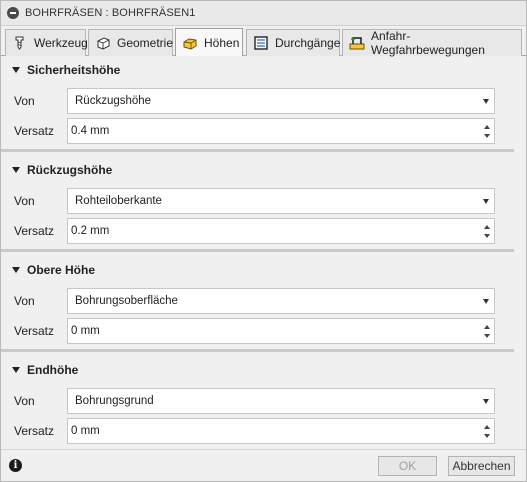 Image resolution: width=527 pixels, height=482 pixels. I want to click on obere-hoehe-von-select: Bohrungsoberfläche, so click(281, 301).